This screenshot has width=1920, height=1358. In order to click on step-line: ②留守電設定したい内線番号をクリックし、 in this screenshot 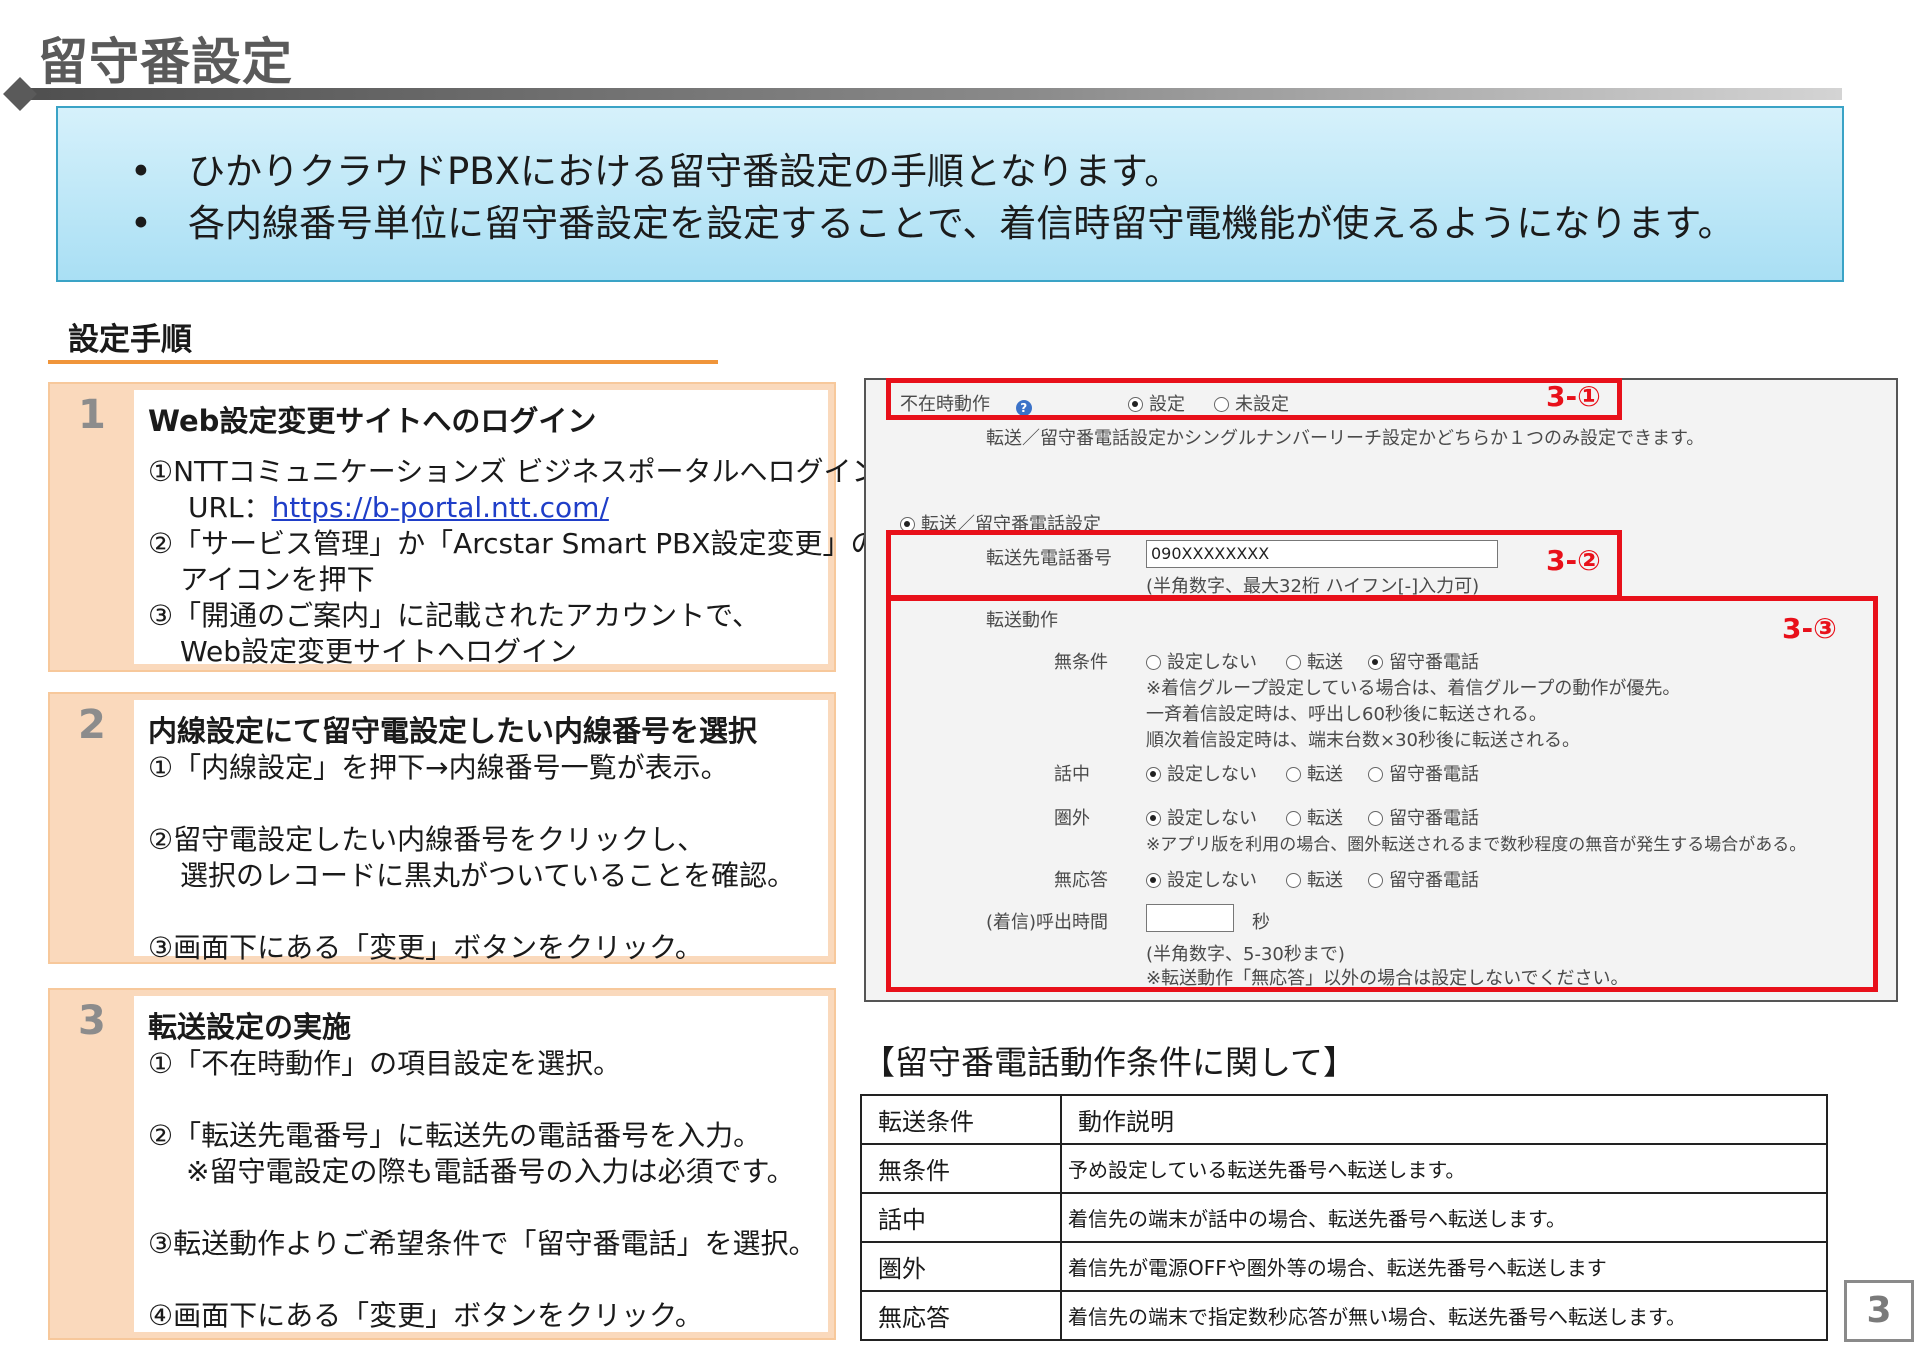, I will do `click(427, 839)`.